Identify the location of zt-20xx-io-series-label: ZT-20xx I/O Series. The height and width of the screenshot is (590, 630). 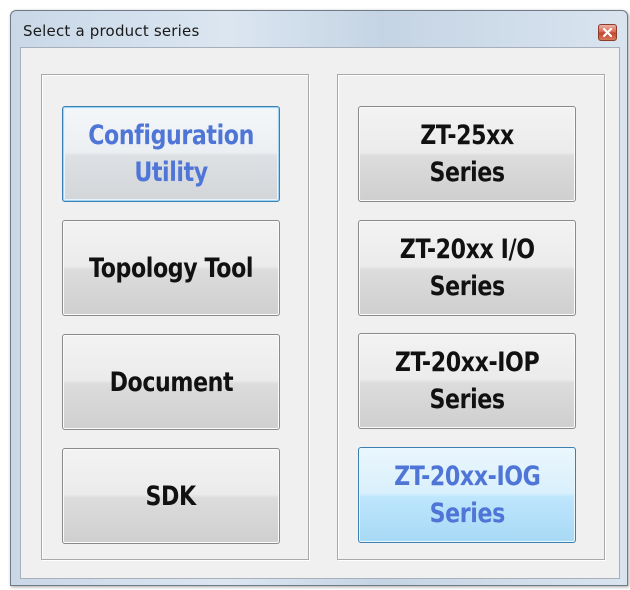
(467, 268).